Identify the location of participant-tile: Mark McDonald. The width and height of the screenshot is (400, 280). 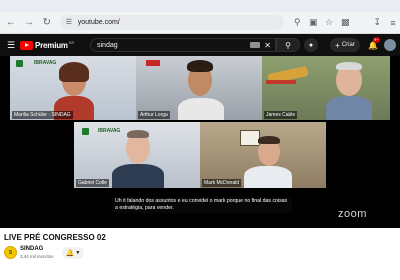
(263, 155).